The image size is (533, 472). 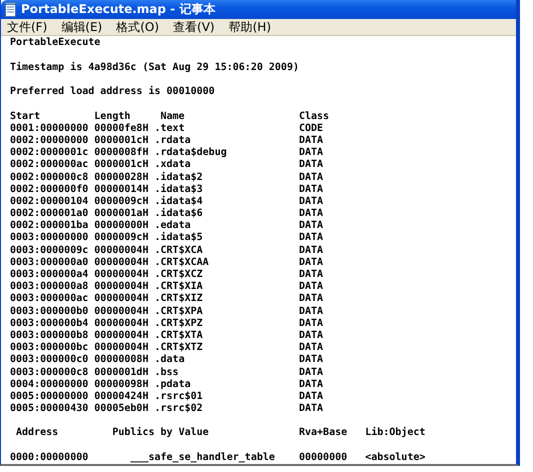 What do you see at coordinates (121, 178) in the screenshot?
I see `table-cell: 00000028H` at bounding box center [121, 178].